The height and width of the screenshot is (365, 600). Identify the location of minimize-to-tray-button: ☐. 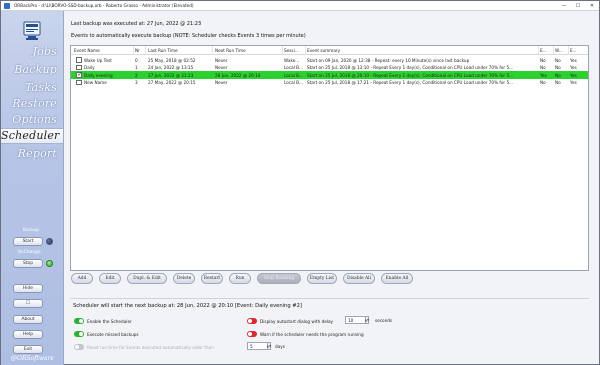
(28, 303).